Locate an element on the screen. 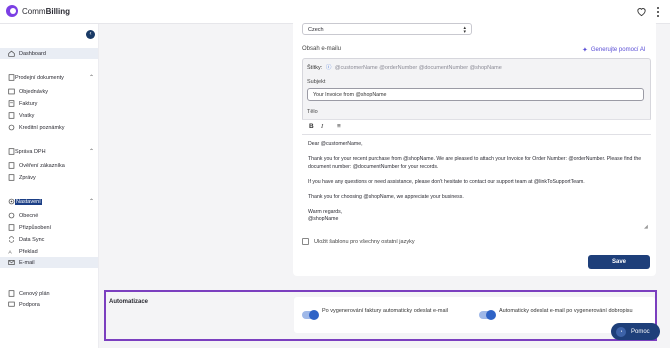  home-icon is located at coordinates (11, 53).